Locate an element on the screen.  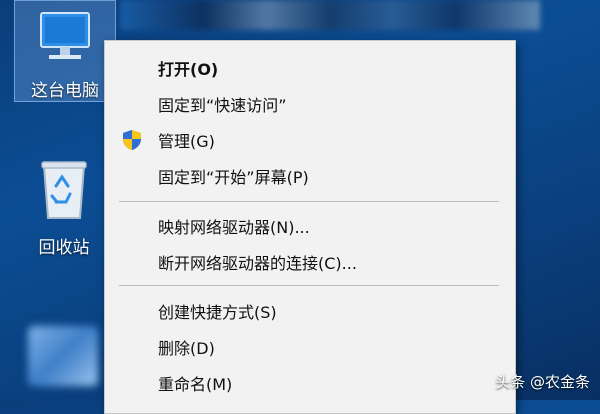
blurred-taskbar-region is located at coordinates (330, 15).